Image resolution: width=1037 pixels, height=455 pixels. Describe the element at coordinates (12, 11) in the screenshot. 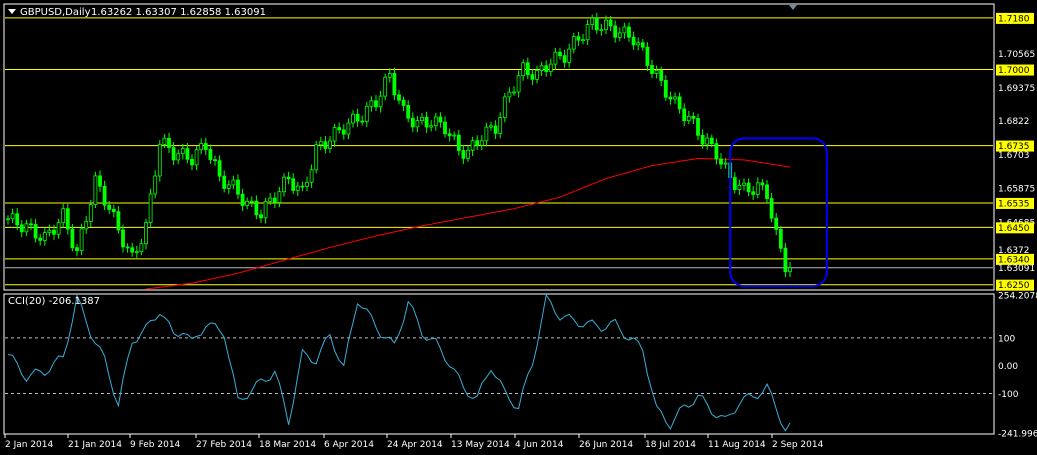

I see `collapse-triangle-icon` at that location.